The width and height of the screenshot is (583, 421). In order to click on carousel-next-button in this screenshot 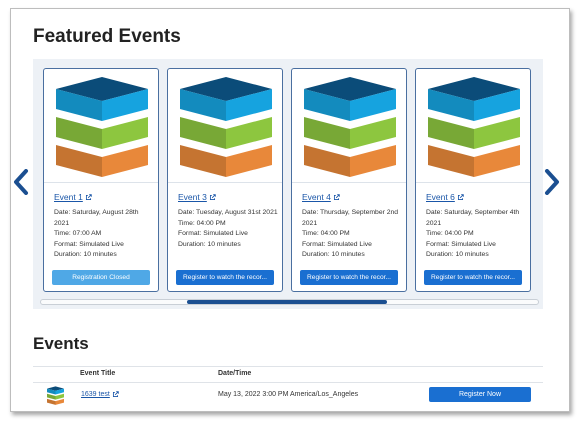, I will do `click(552, 182)`.